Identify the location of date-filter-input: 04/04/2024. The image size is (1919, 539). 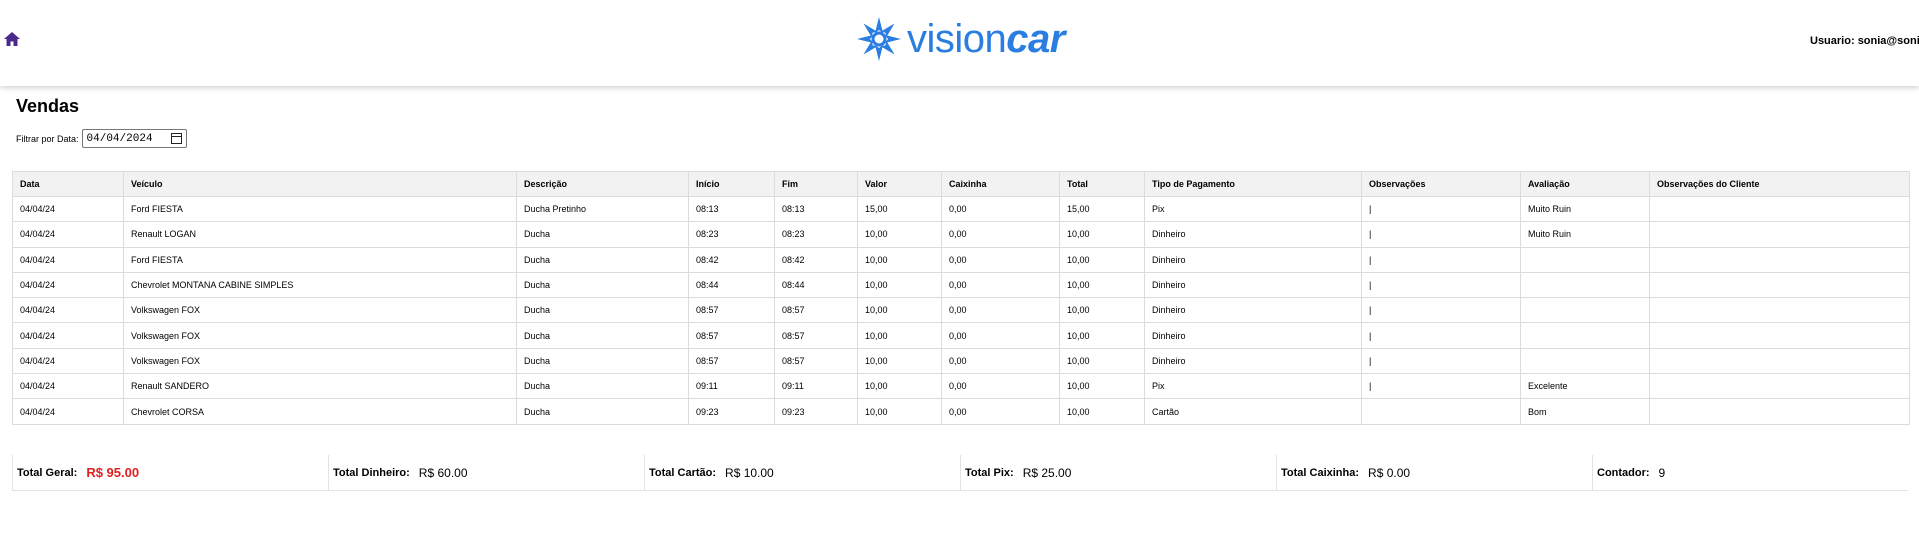
(134, 138).